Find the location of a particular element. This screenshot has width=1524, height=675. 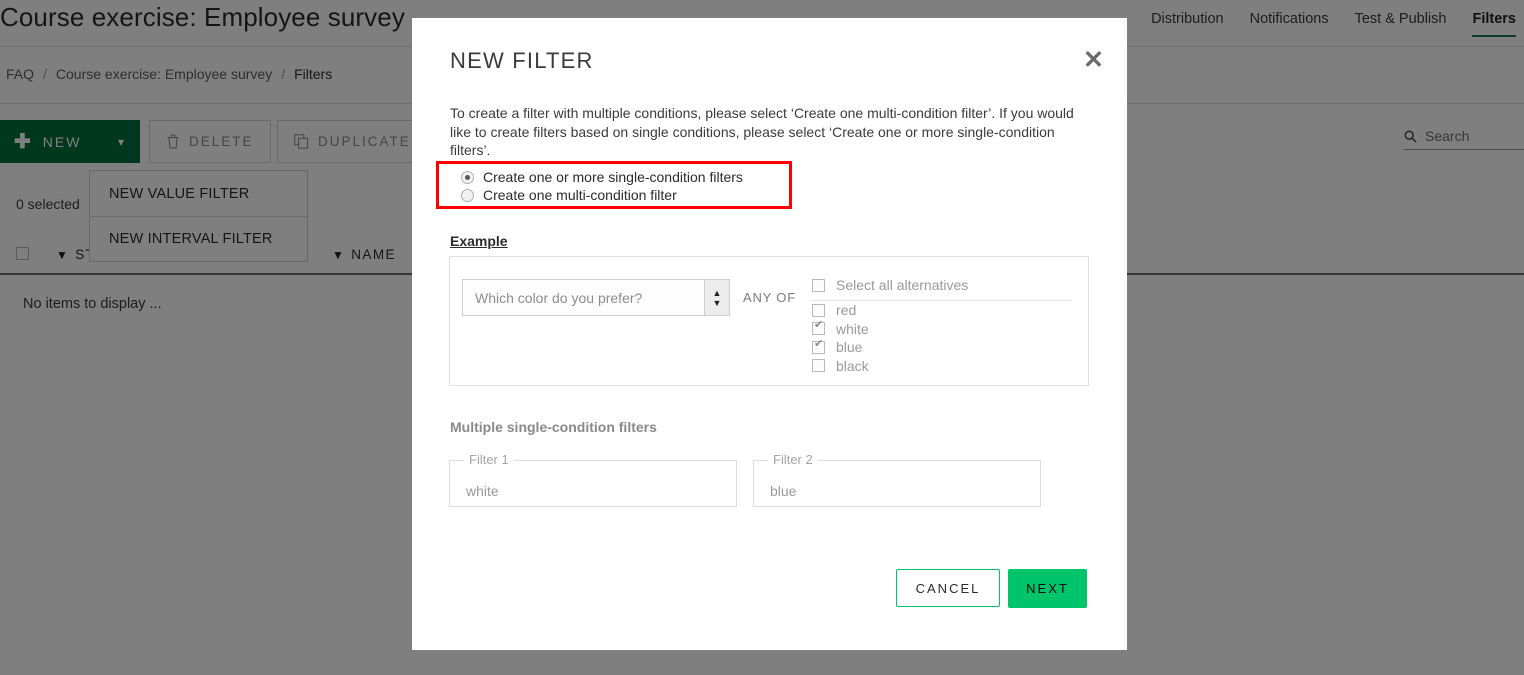

spinner-icon: ▲ ▼ is located at coordinates (716, 297).